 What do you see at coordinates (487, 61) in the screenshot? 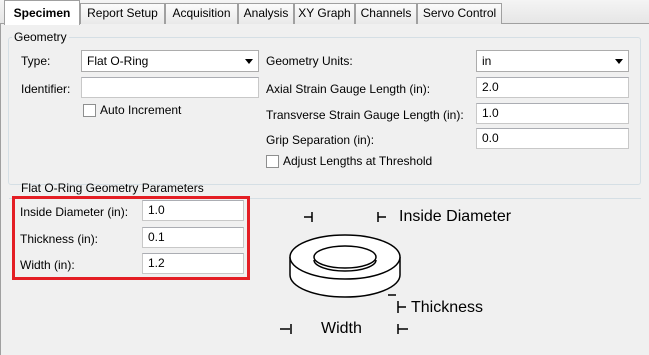
I see `geometry-units-value: in` at bounding box center [487, 61].